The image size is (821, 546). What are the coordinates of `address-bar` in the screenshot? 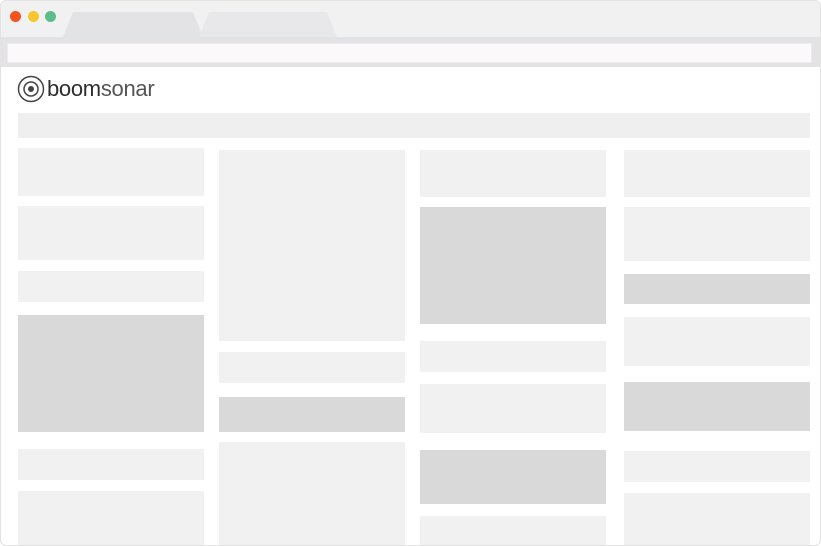 It's located at (409, 53).